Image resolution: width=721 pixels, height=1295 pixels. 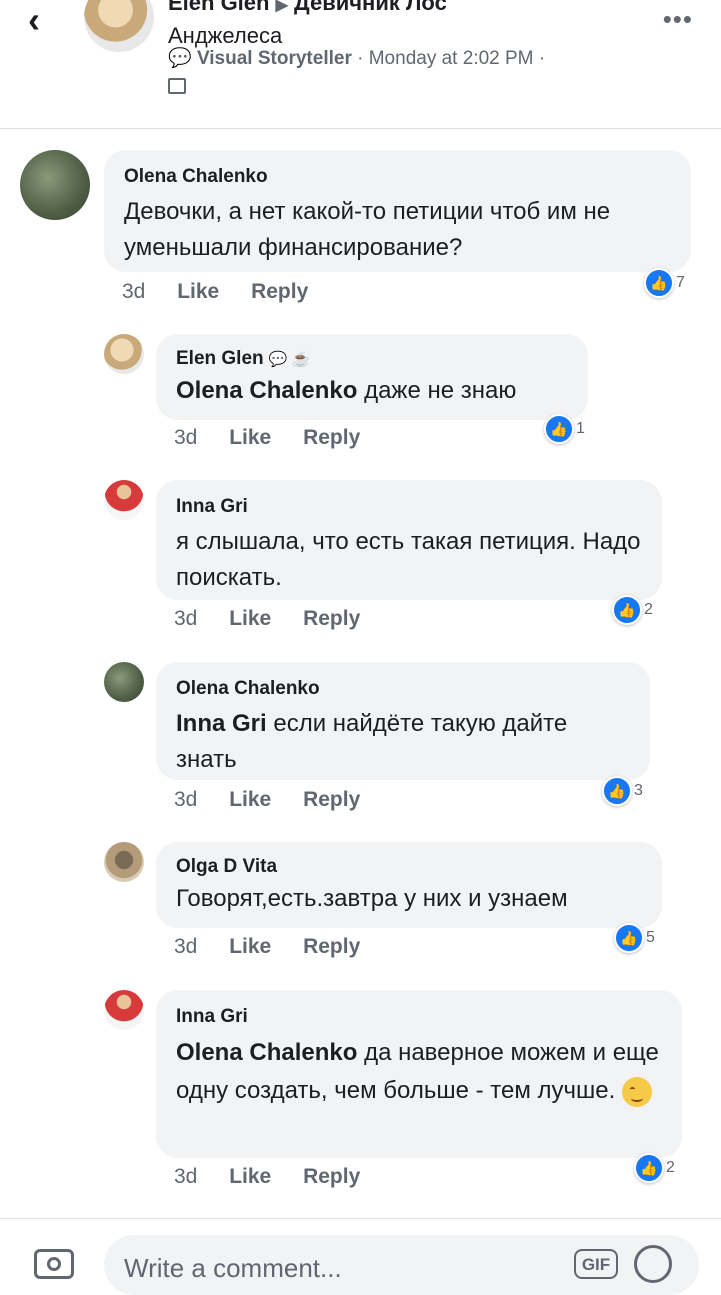 What do you see at coordinates (372, 898) in the screenshot?
I see `comment-text: Говорят,есть.завтра у них и узнаем` at bounding box center [372, 898].